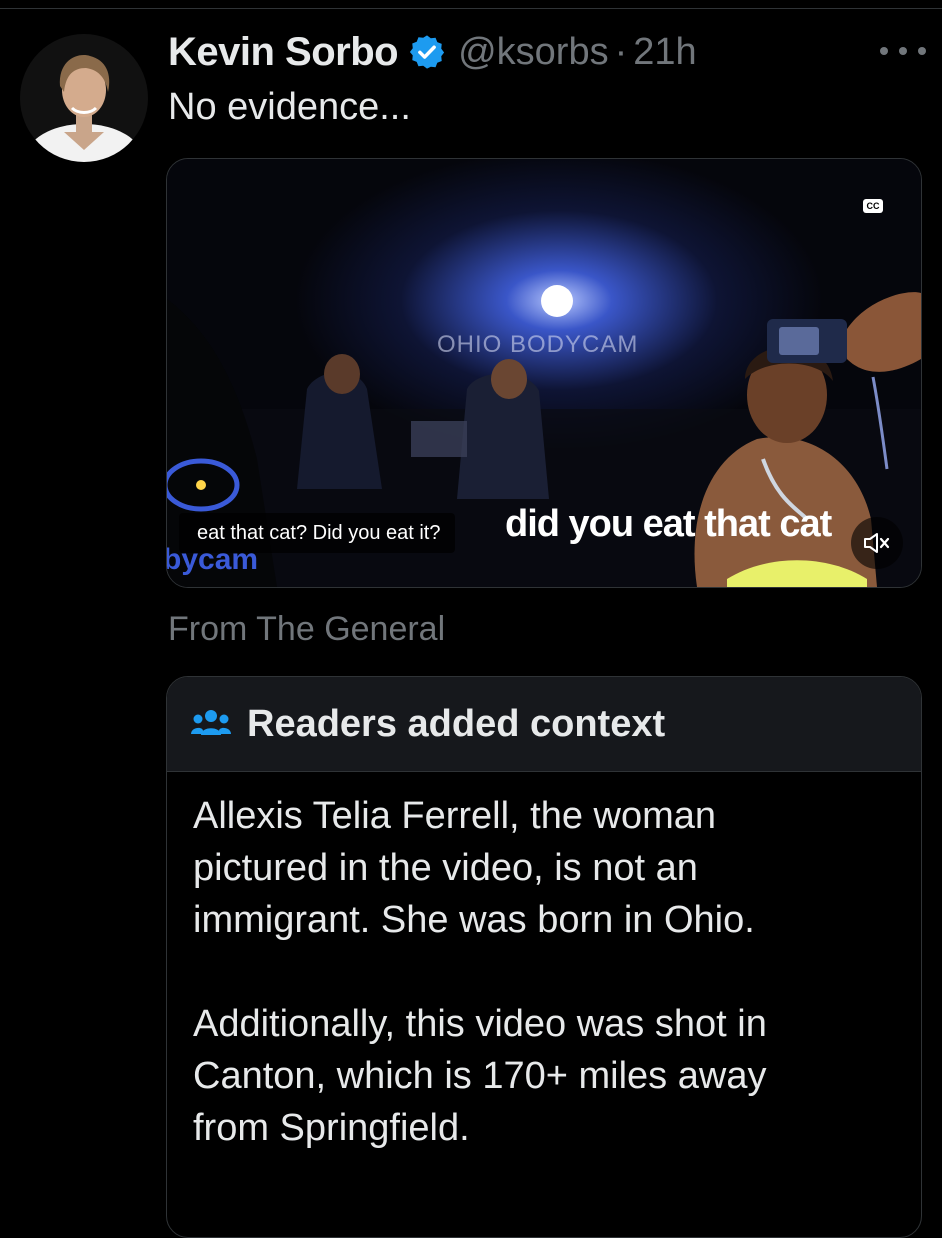  Describe the element at coordinates (211, 722) in the screenshot. I see `people-icon` at that location.